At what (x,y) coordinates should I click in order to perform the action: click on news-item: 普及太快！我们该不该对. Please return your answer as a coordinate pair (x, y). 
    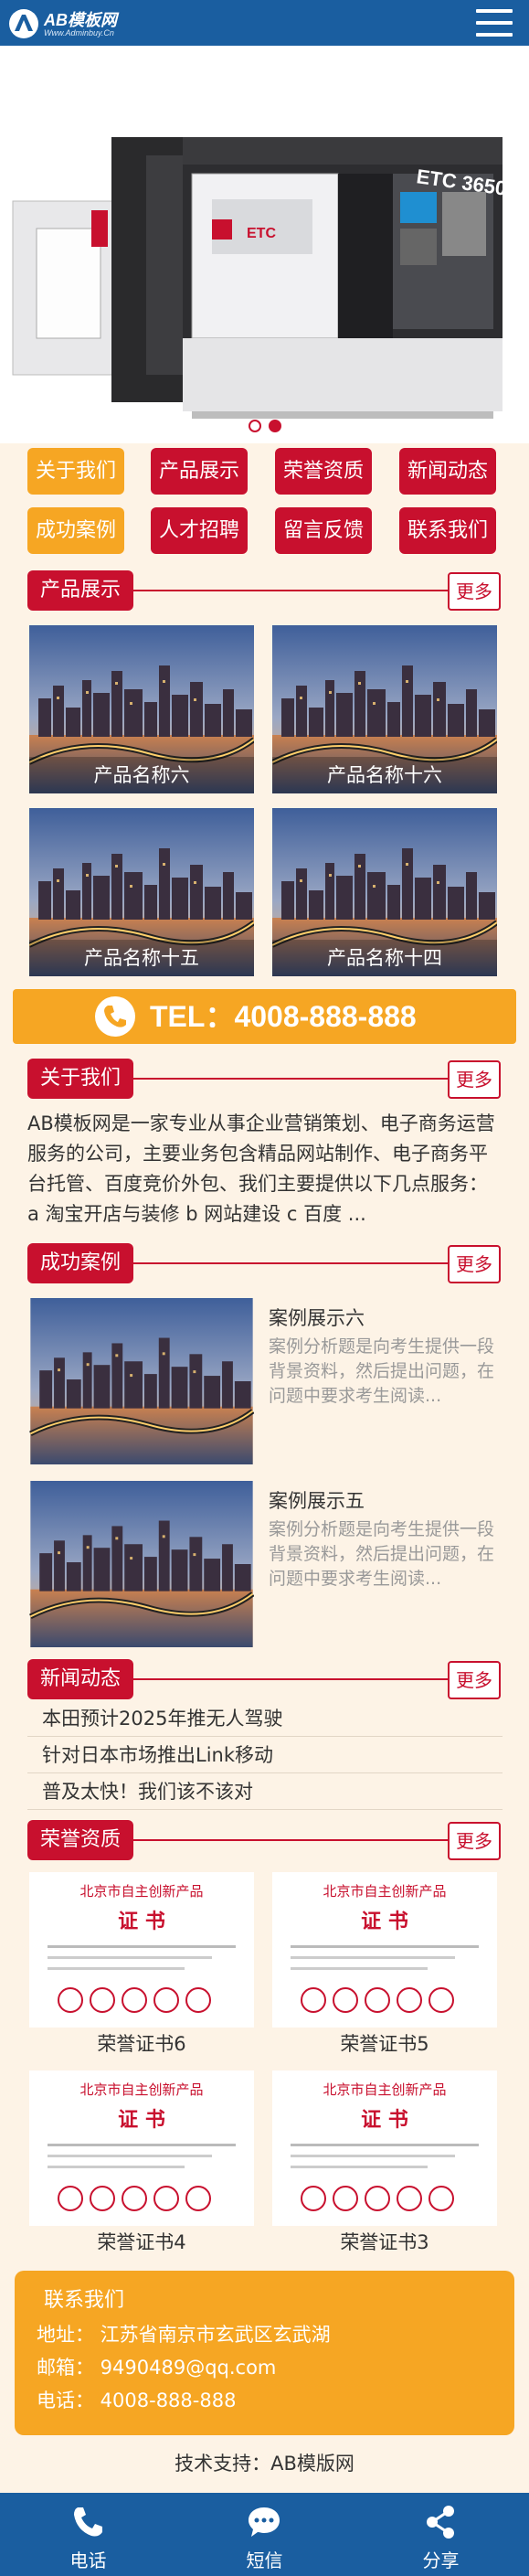
    Looking at the image, I should click on (265, 1791).